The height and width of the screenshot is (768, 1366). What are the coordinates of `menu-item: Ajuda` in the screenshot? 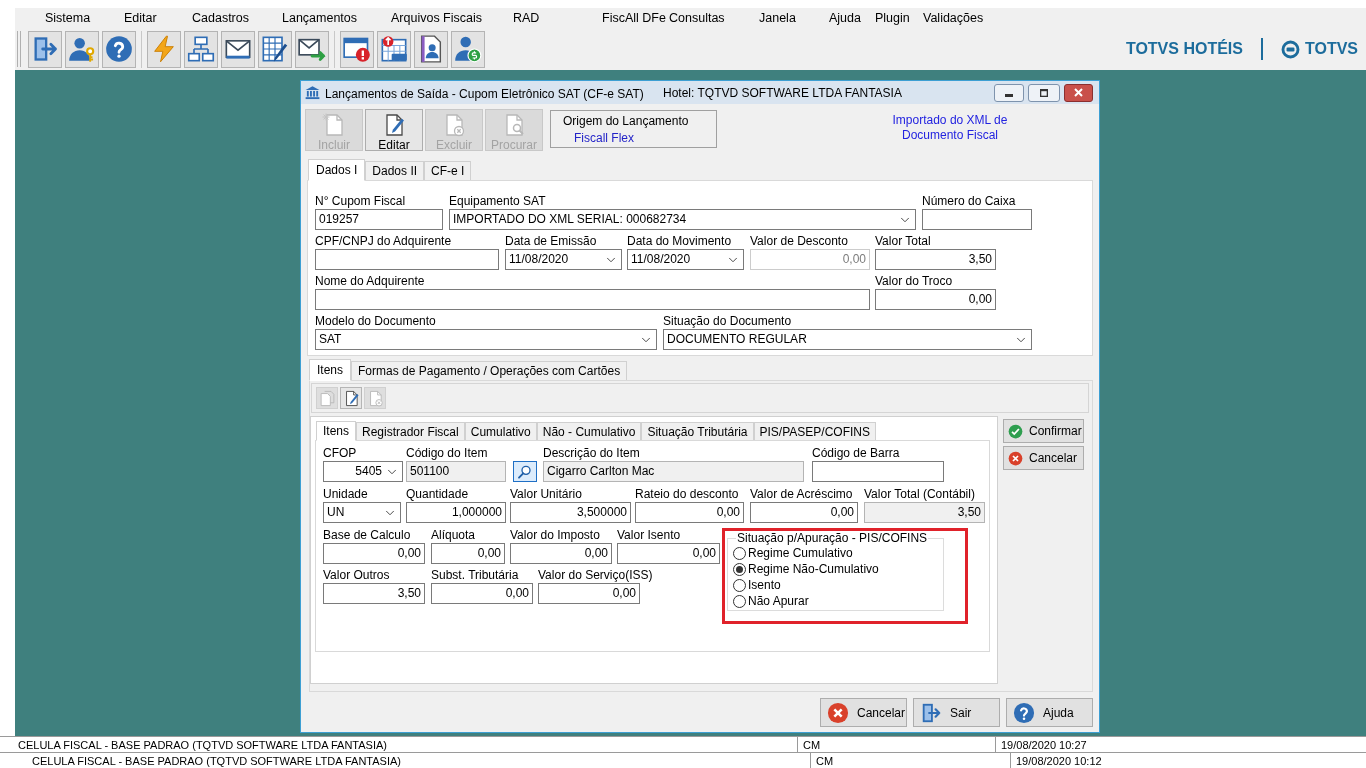 It's located at (845, 18).